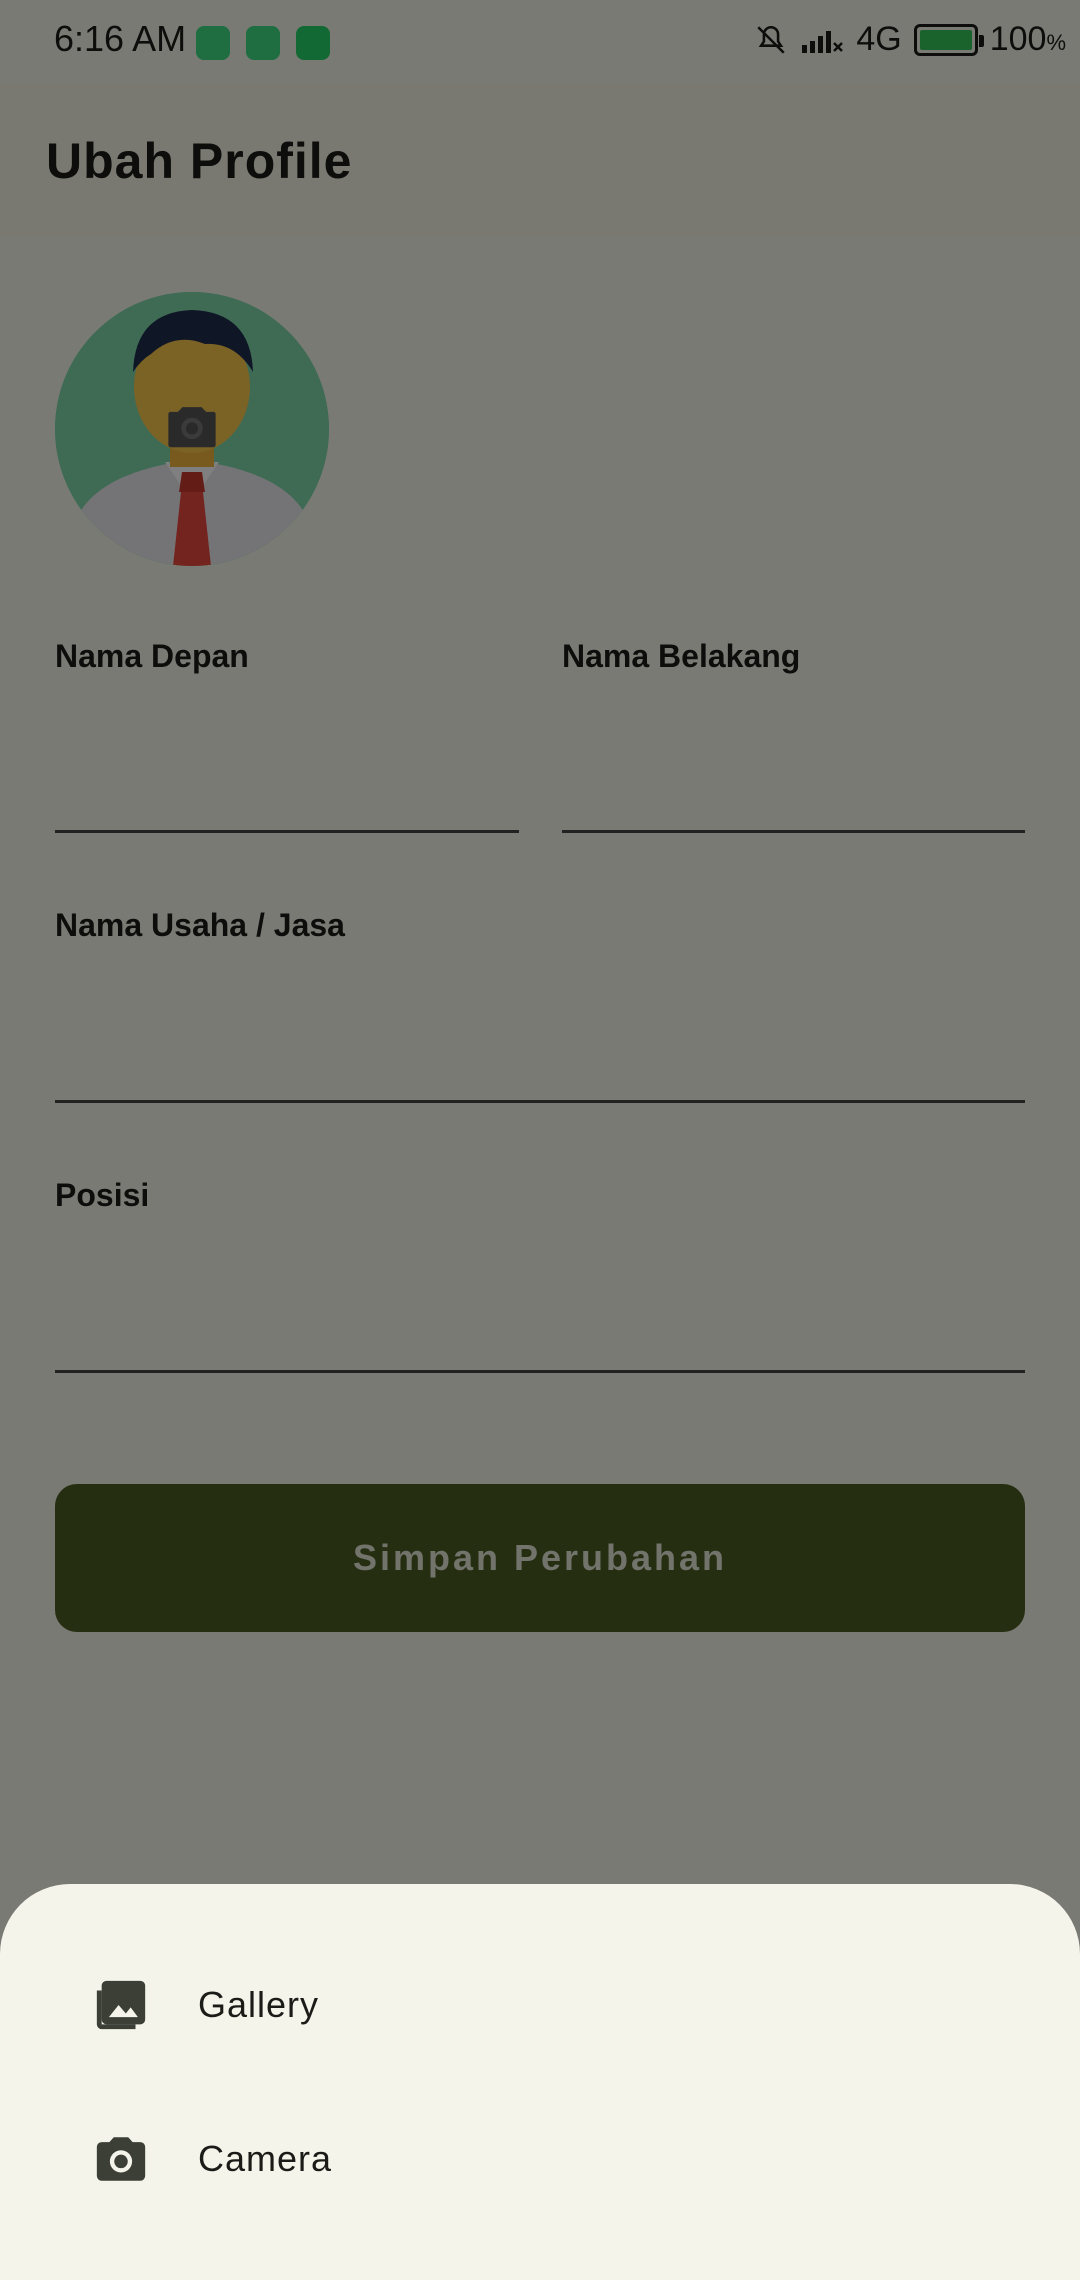  I want to click on gallery-label: Gallery, so click(259, 2004).